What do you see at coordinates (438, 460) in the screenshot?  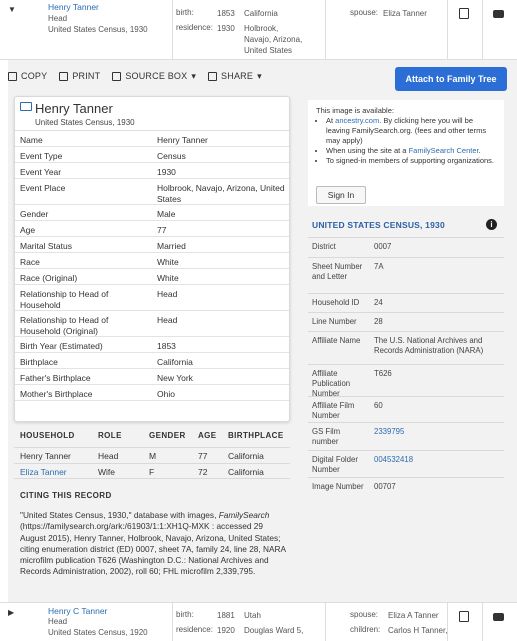 I see `census-detail-link: 004532418` at bounding box center [438, 460].